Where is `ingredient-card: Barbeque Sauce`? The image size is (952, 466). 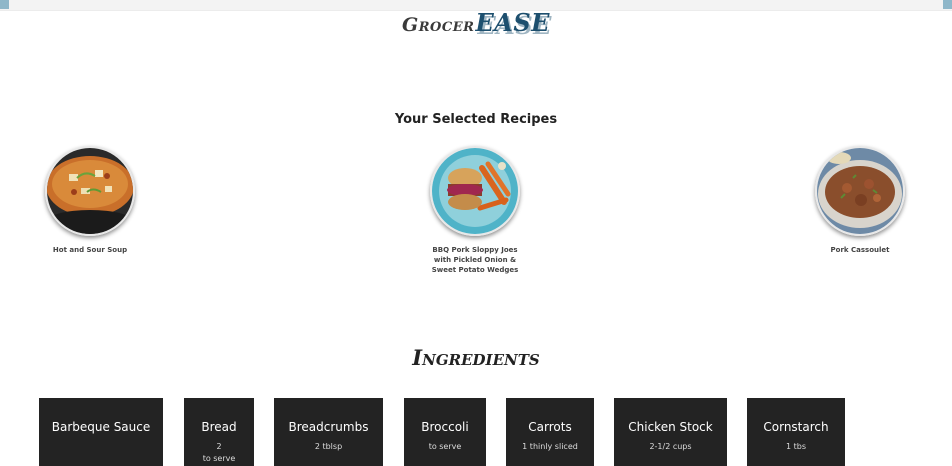 ingredient-card: Barbeque Sauce is located at coordinates (101, 432).